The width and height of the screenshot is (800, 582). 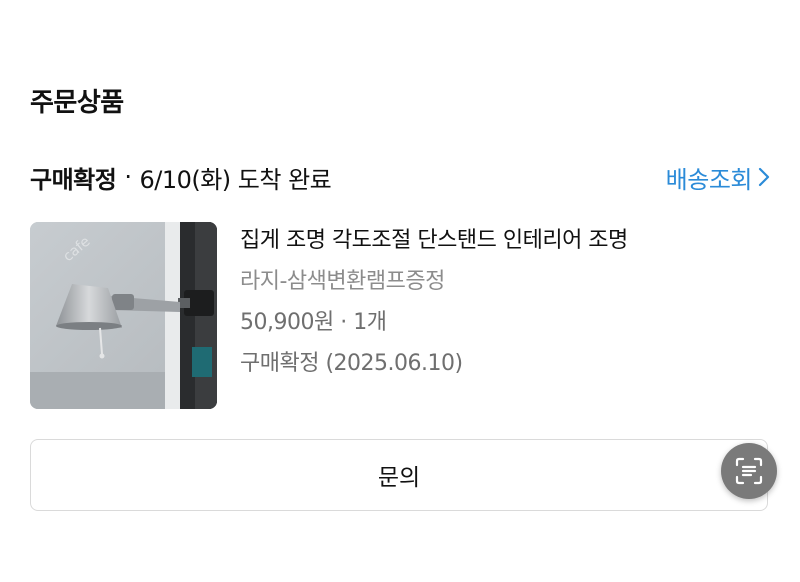 I want to click on purchase-confirm-status: 구매확정 (2025.06.10), so click(x=351, y=363).